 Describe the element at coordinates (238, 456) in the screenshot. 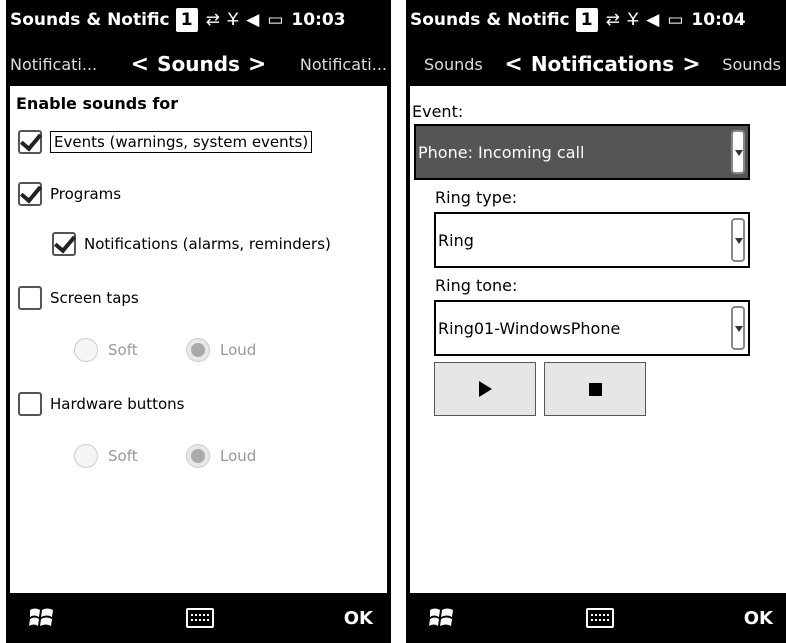

I see `hardware-loud-label: Loud` at that location.